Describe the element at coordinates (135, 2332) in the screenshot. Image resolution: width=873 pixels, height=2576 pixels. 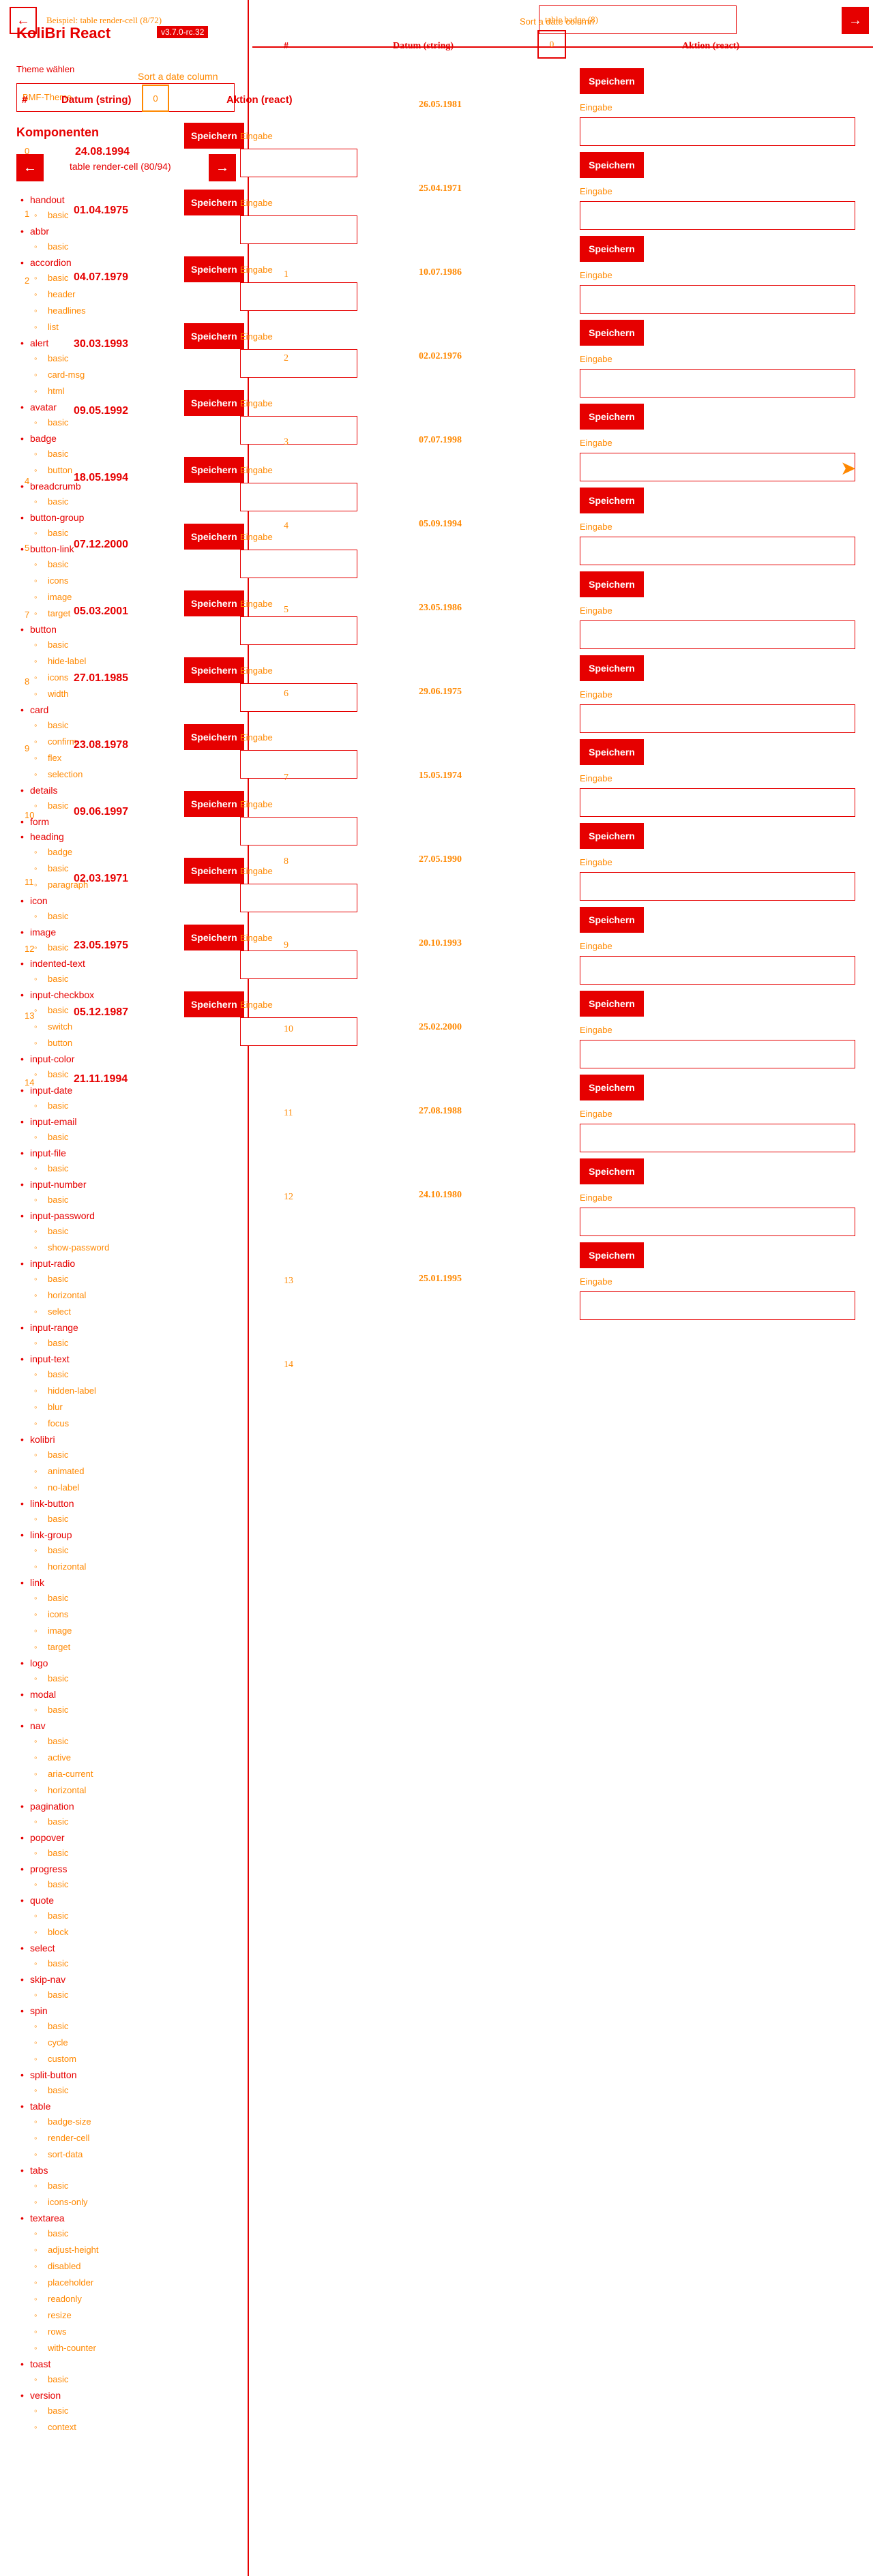
I see `sidebar-variant-textarea-rows: rows` at that location.